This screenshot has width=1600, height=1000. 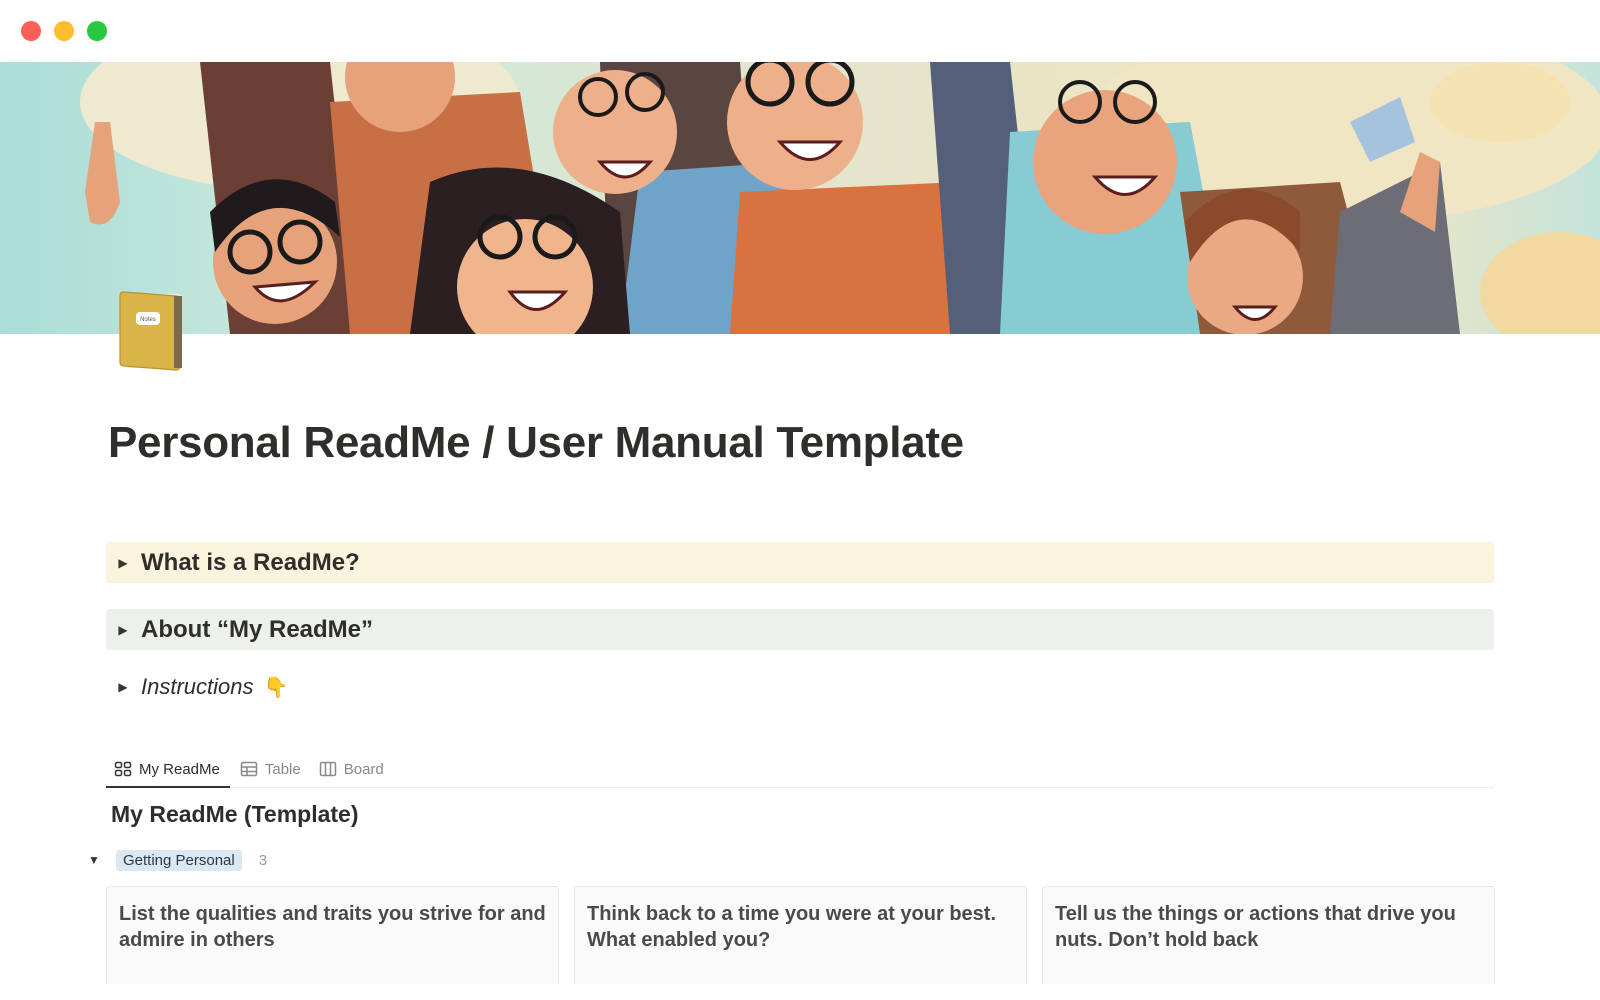 I want to click on page-icon-notebook: Notes, so click(x=153, y=331).